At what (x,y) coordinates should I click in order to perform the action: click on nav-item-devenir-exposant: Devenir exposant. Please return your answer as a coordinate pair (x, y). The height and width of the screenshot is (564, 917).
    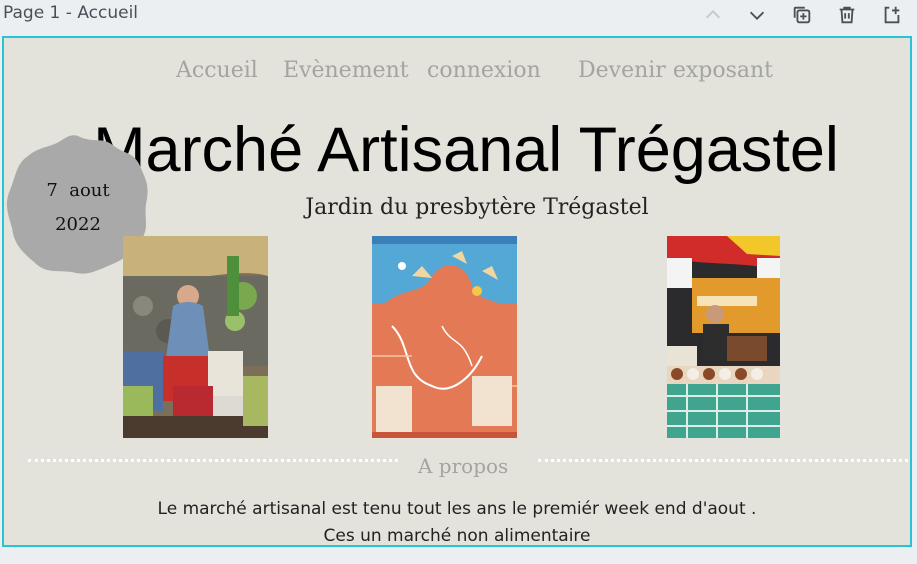
    Looking at the image, I should click on (675, 70).